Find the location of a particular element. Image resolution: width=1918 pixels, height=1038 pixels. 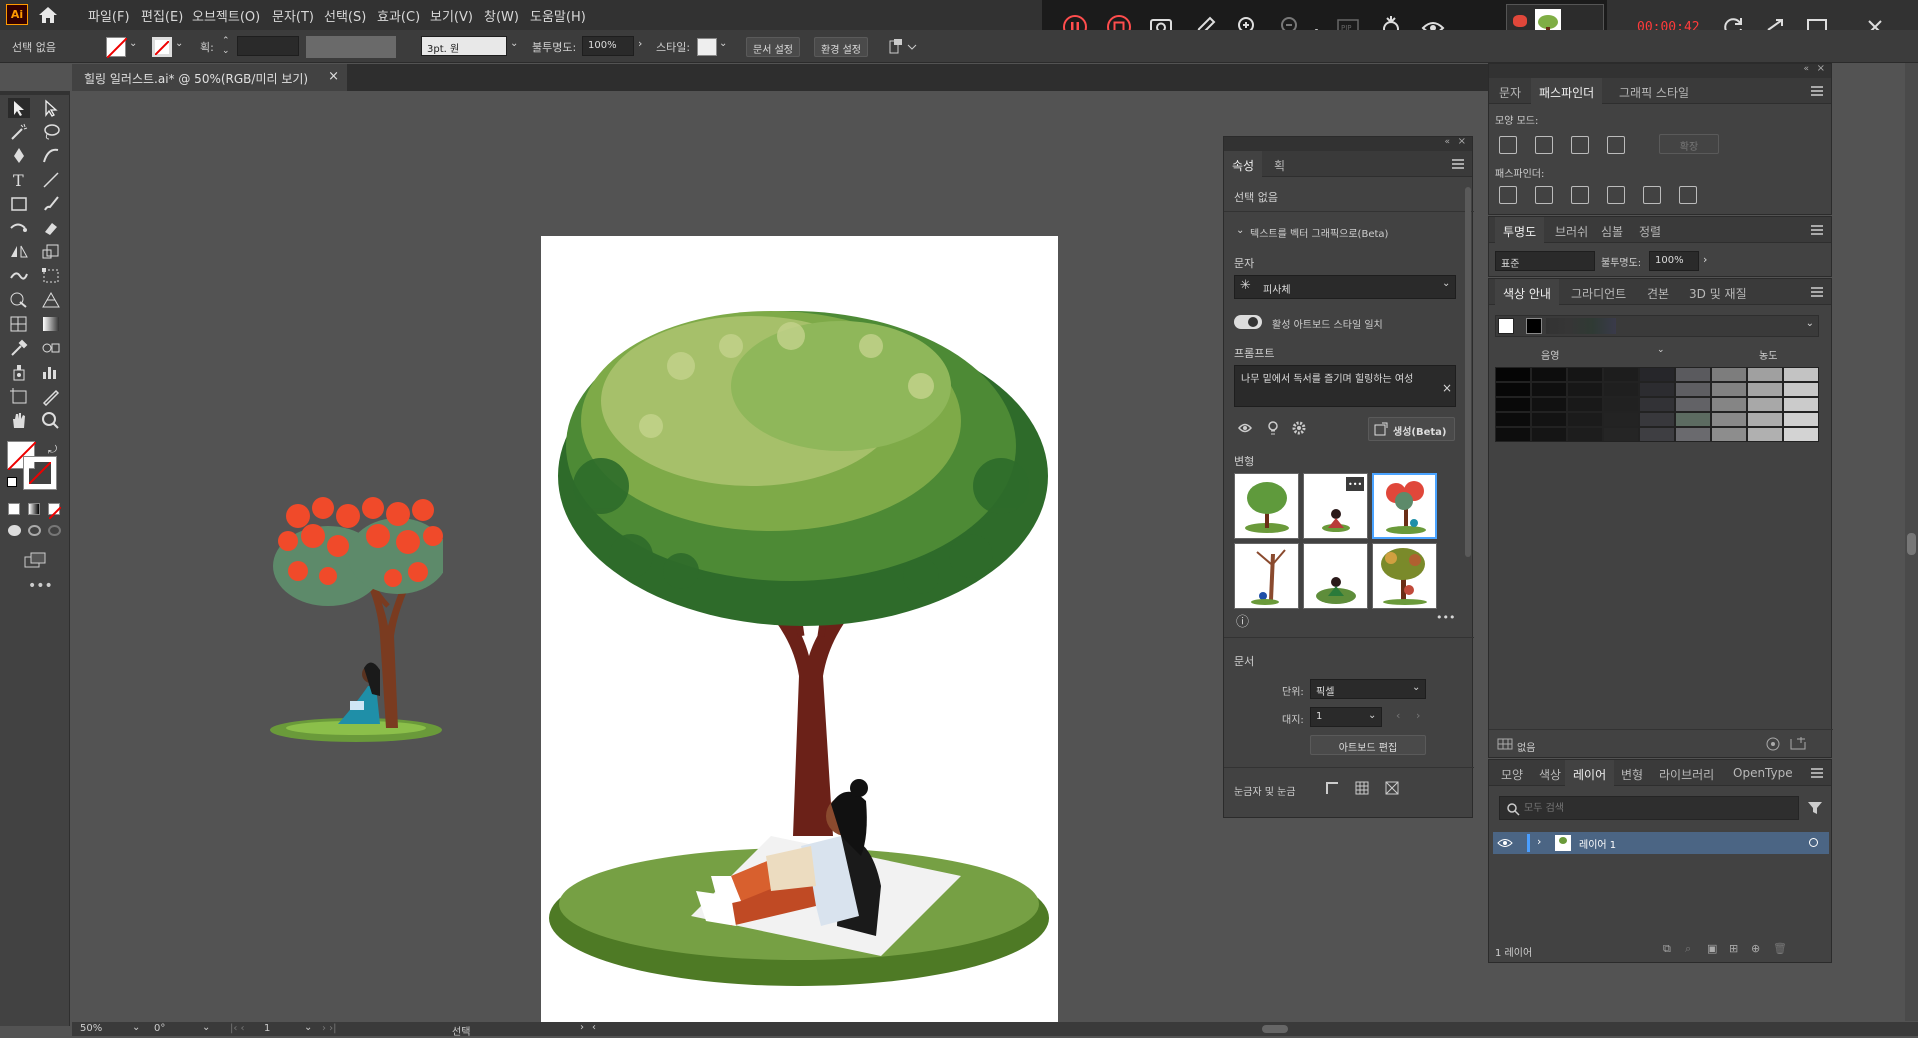

layers-search-input is located at coordinates (1649, 808).